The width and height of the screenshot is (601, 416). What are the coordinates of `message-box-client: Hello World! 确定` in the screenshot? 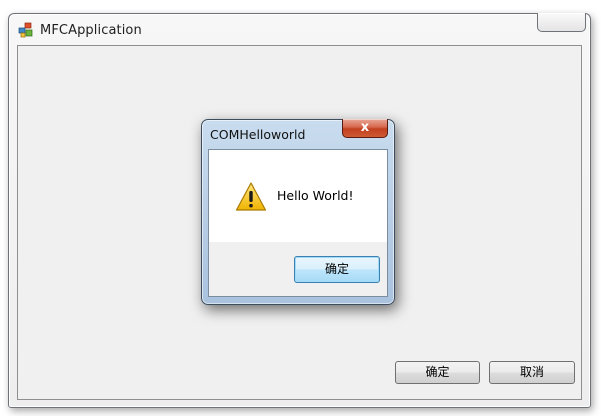 It's located at (298, 223).